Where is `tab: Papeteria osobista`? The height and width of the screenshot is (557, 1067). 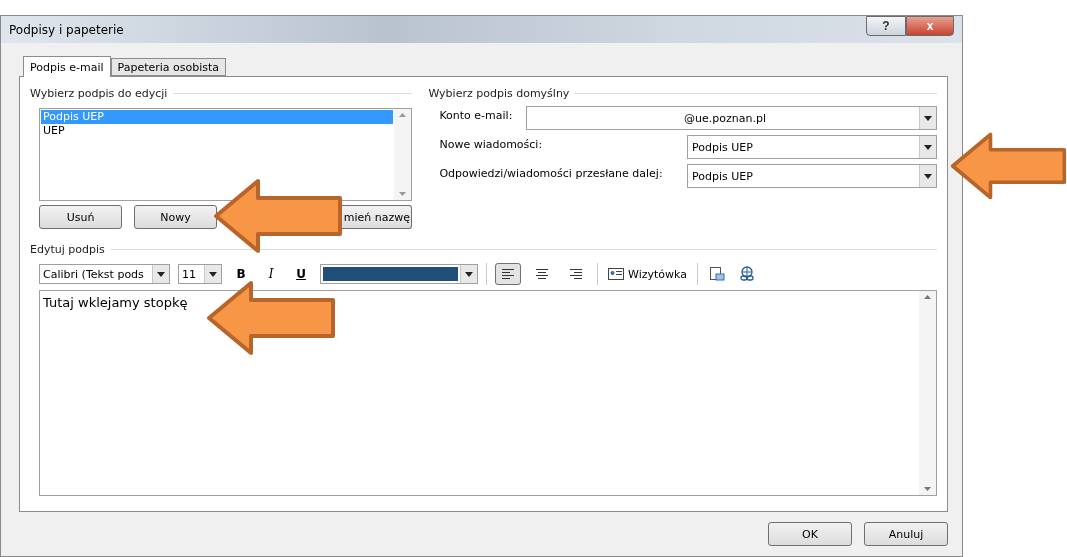 tab: Papeteria osobista is located at coordinates (168, 67).